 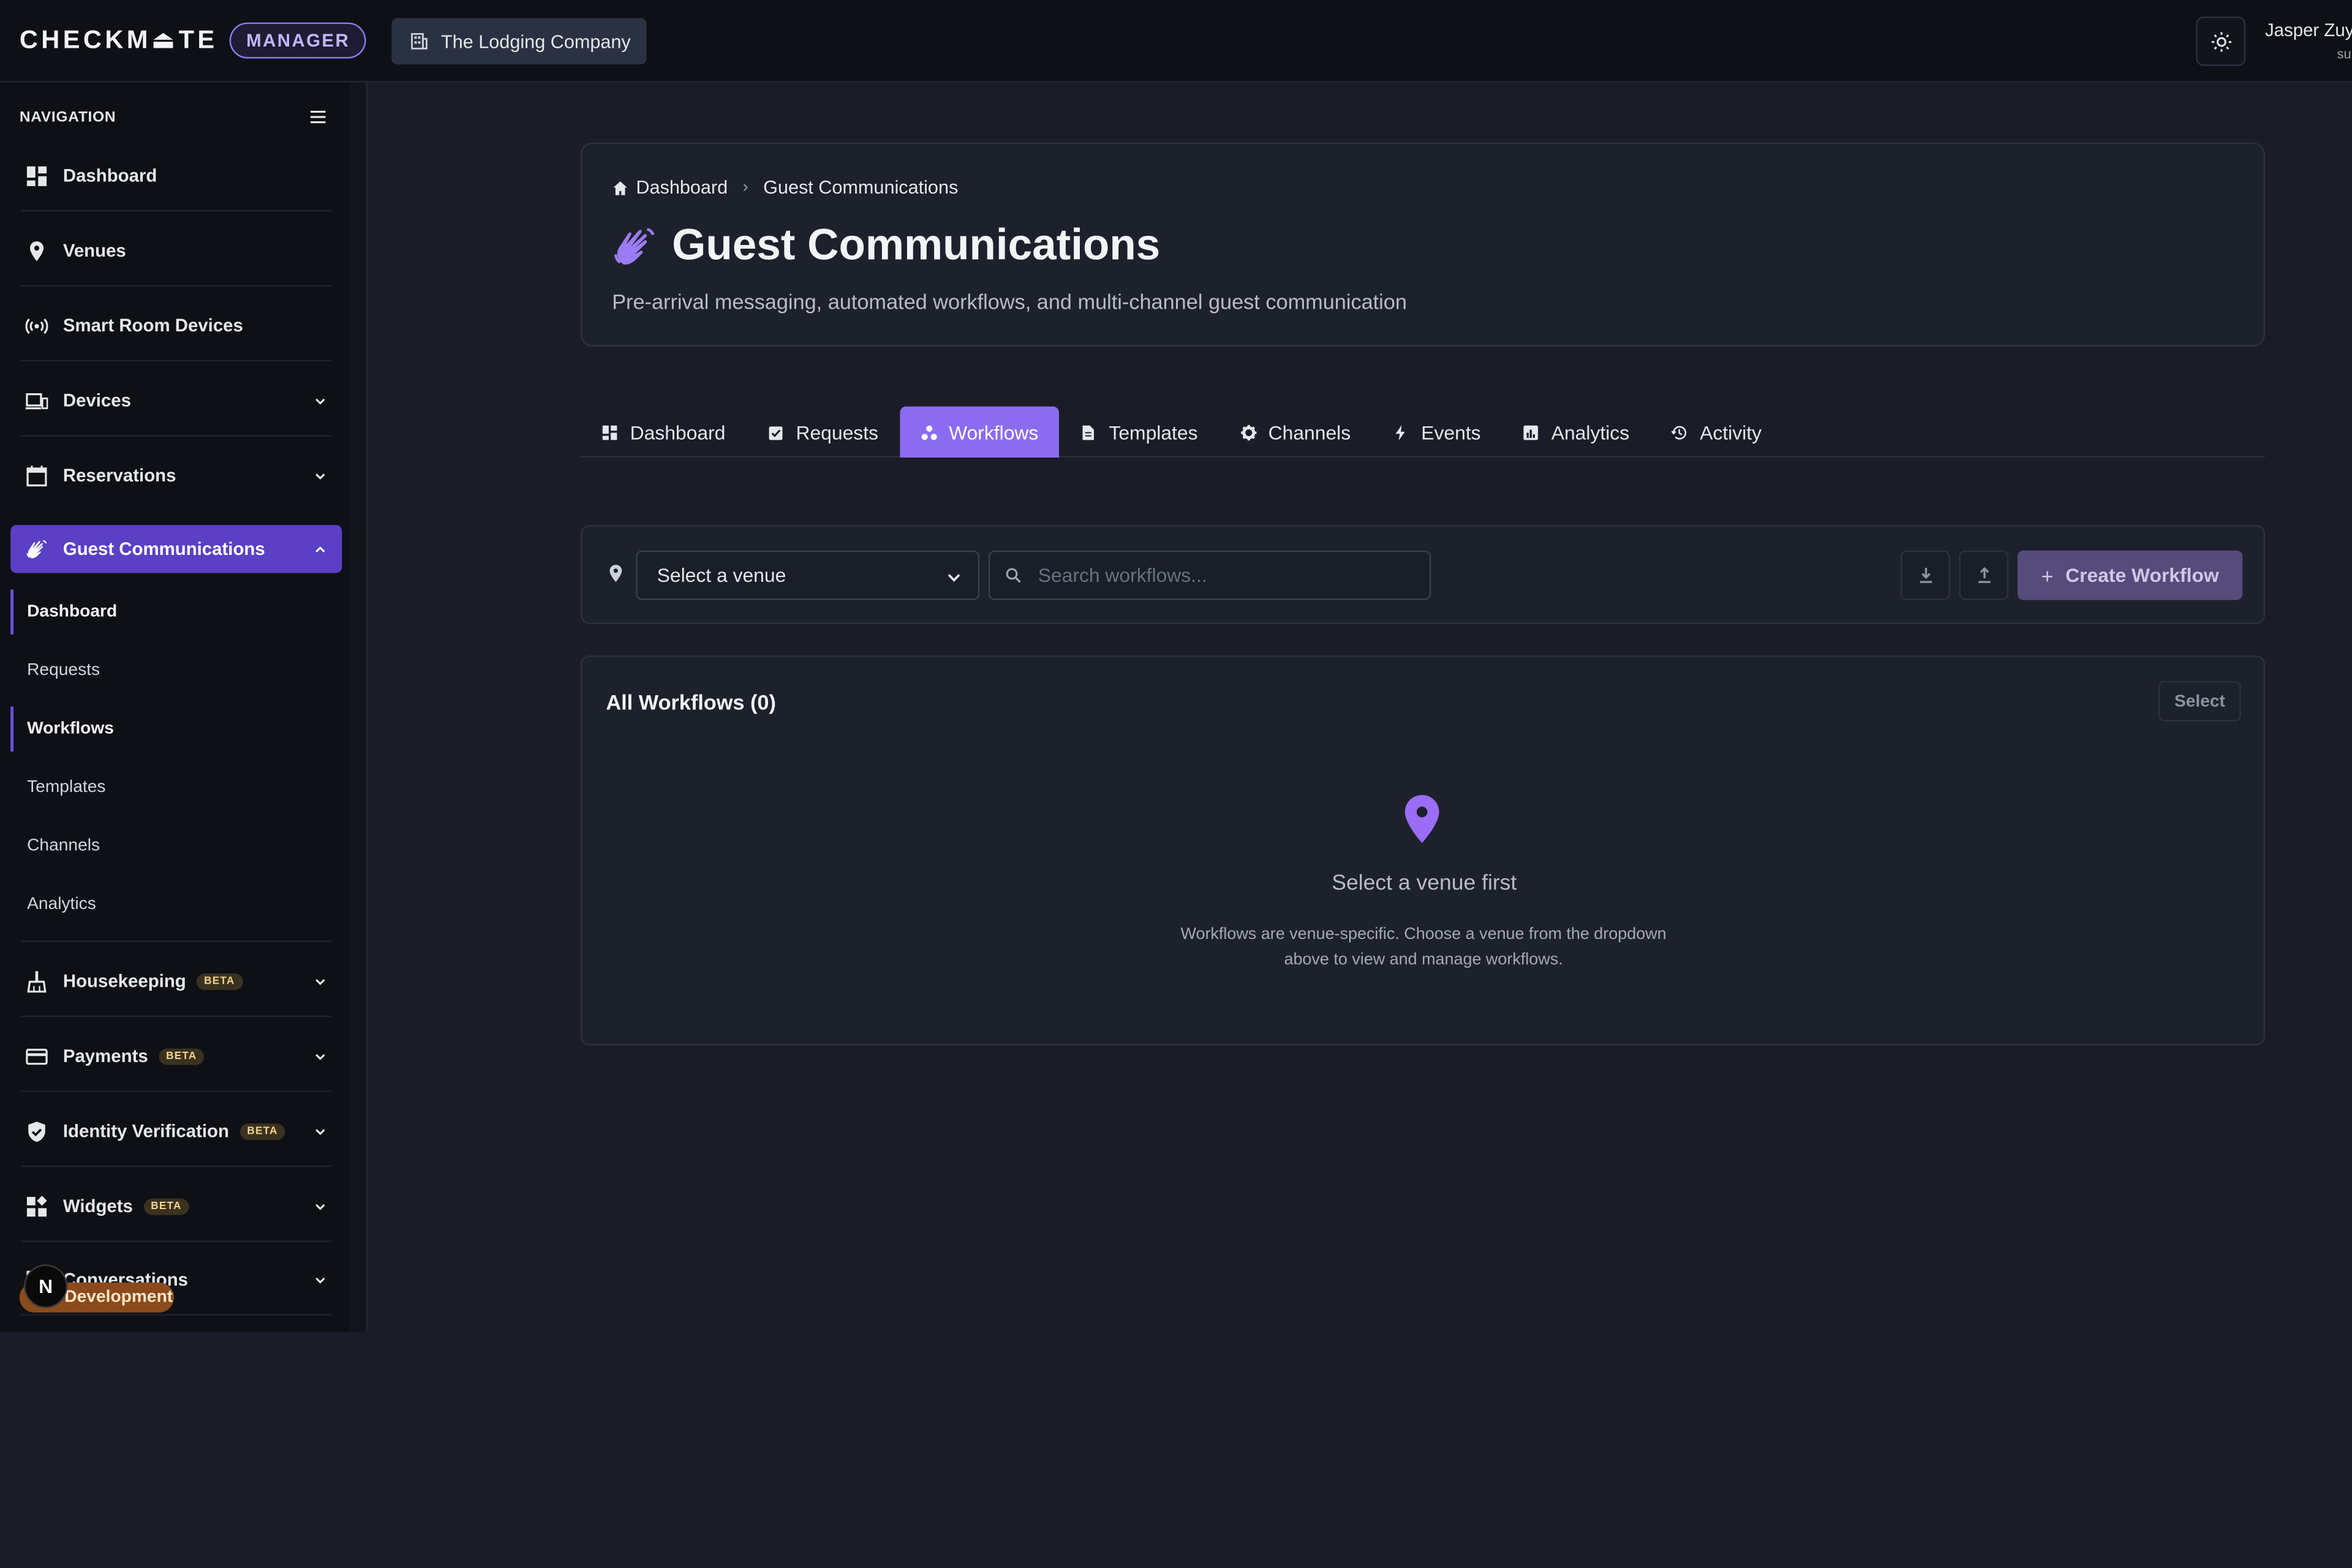 I want to click on tab-label: Activity, so click(x=1731, y=432).